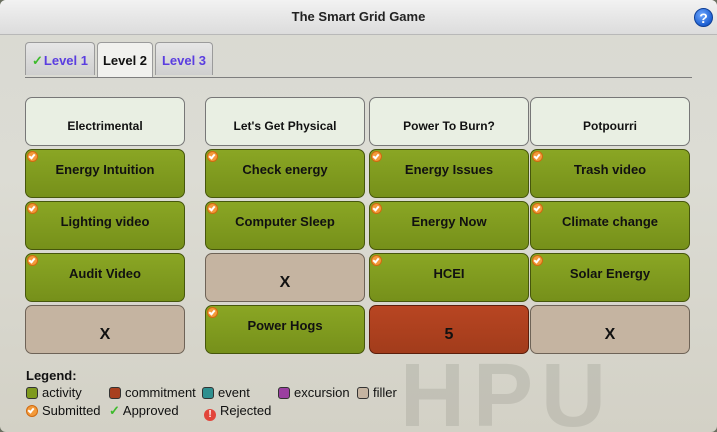  Describe the element at coordinates (115, 393) in the screenshot. I see `commitment-swatch` at that location.